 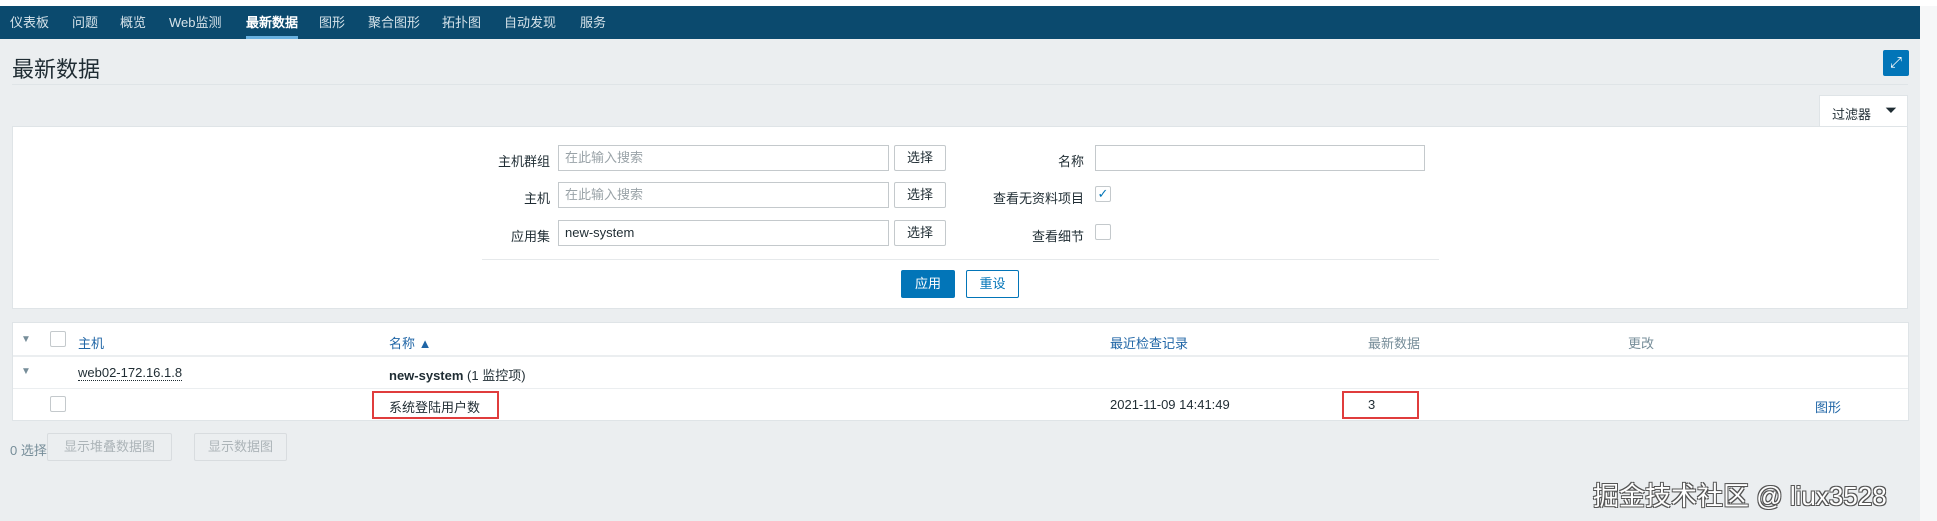 What do you see at coordinates (960, 340) in the screenshot?
I see `table-header: ▼ 主机 名称 ▲ 最近检查记录 最新数据 更改` at bounding box center [960, 340].